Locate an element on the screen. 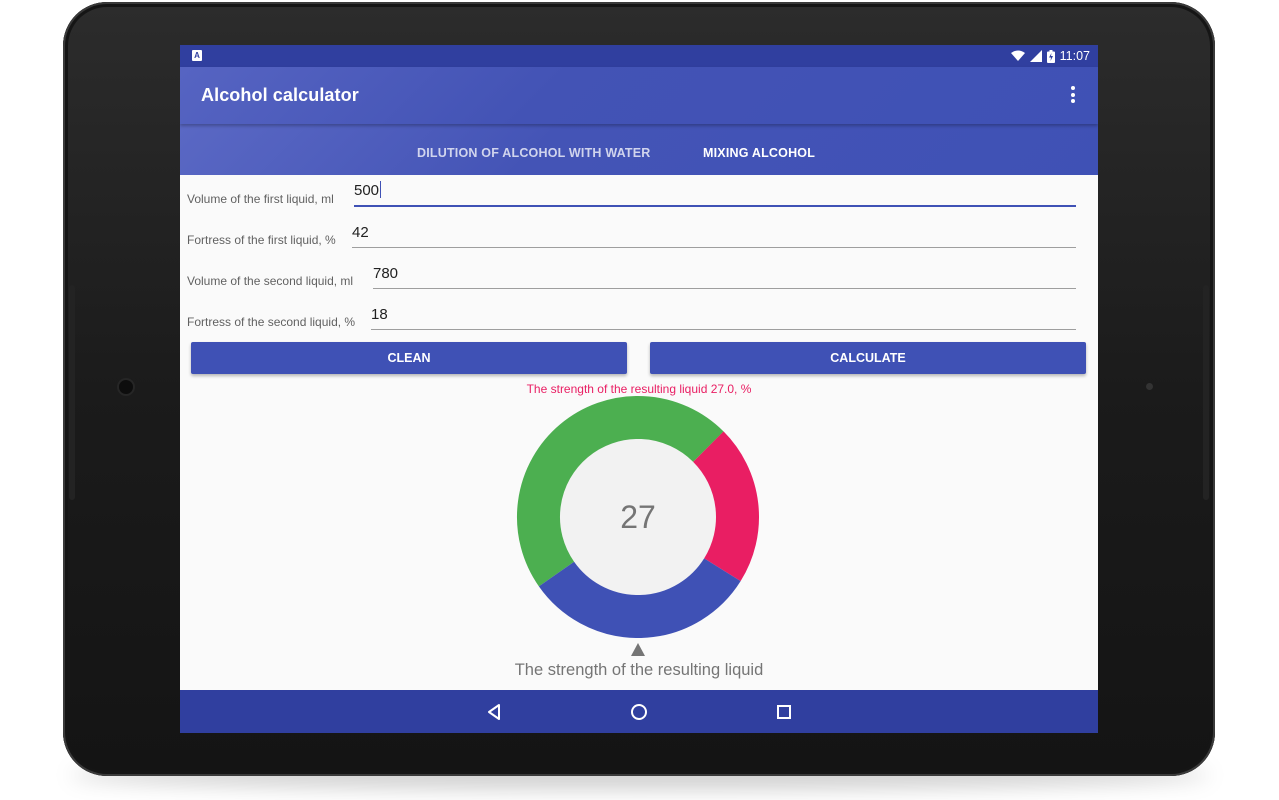  second-volume-input: 780 is located at coordinates (724, 276).